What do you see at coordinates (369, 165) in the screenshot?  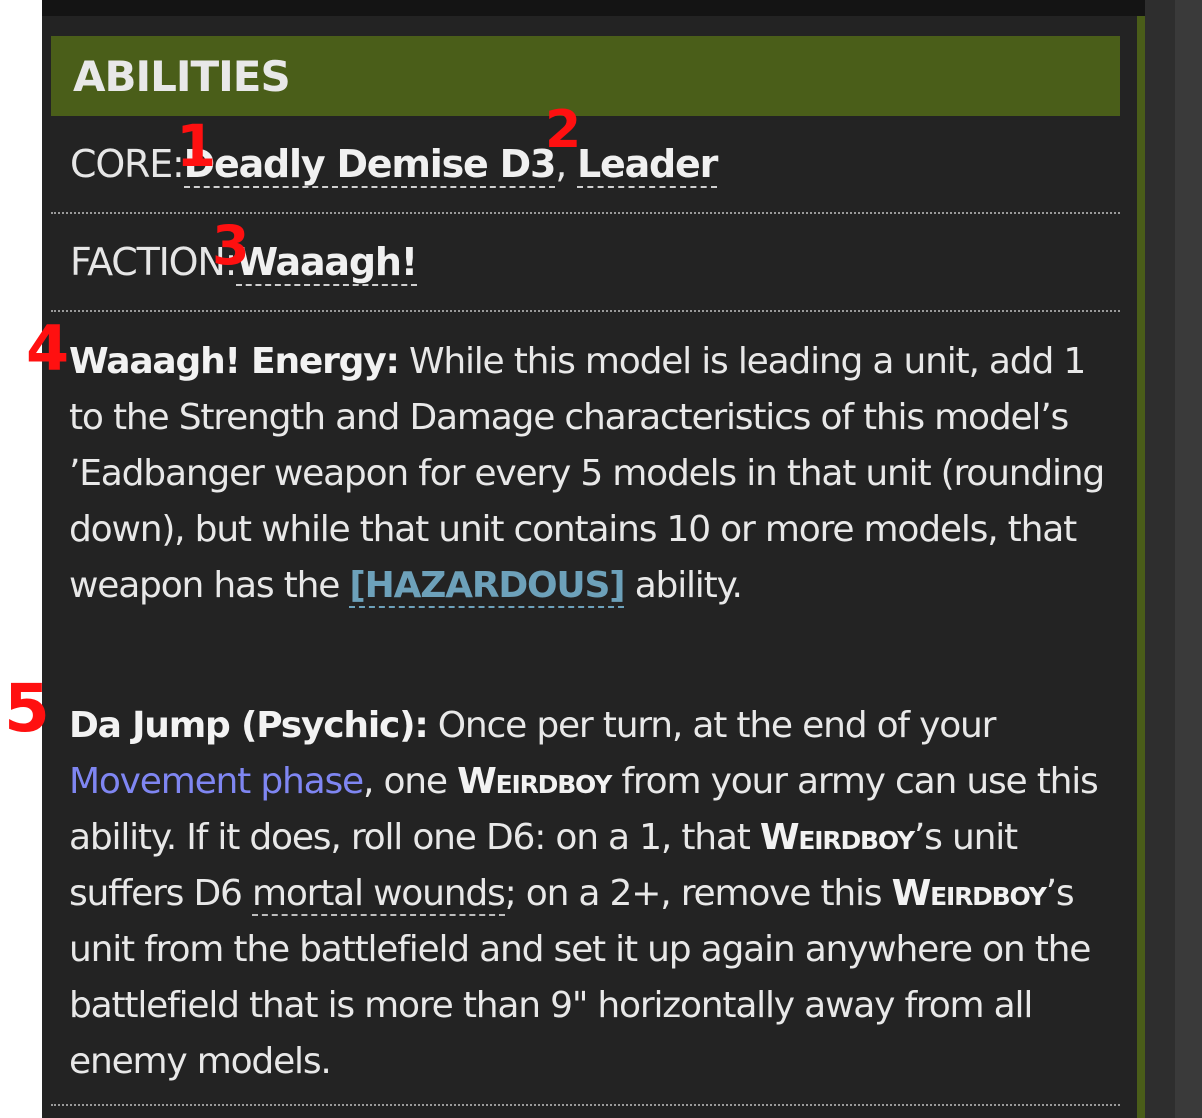 I see `core-keyword-deadly-demise: Deadly Demise D3` at bounding box center [369, 165].